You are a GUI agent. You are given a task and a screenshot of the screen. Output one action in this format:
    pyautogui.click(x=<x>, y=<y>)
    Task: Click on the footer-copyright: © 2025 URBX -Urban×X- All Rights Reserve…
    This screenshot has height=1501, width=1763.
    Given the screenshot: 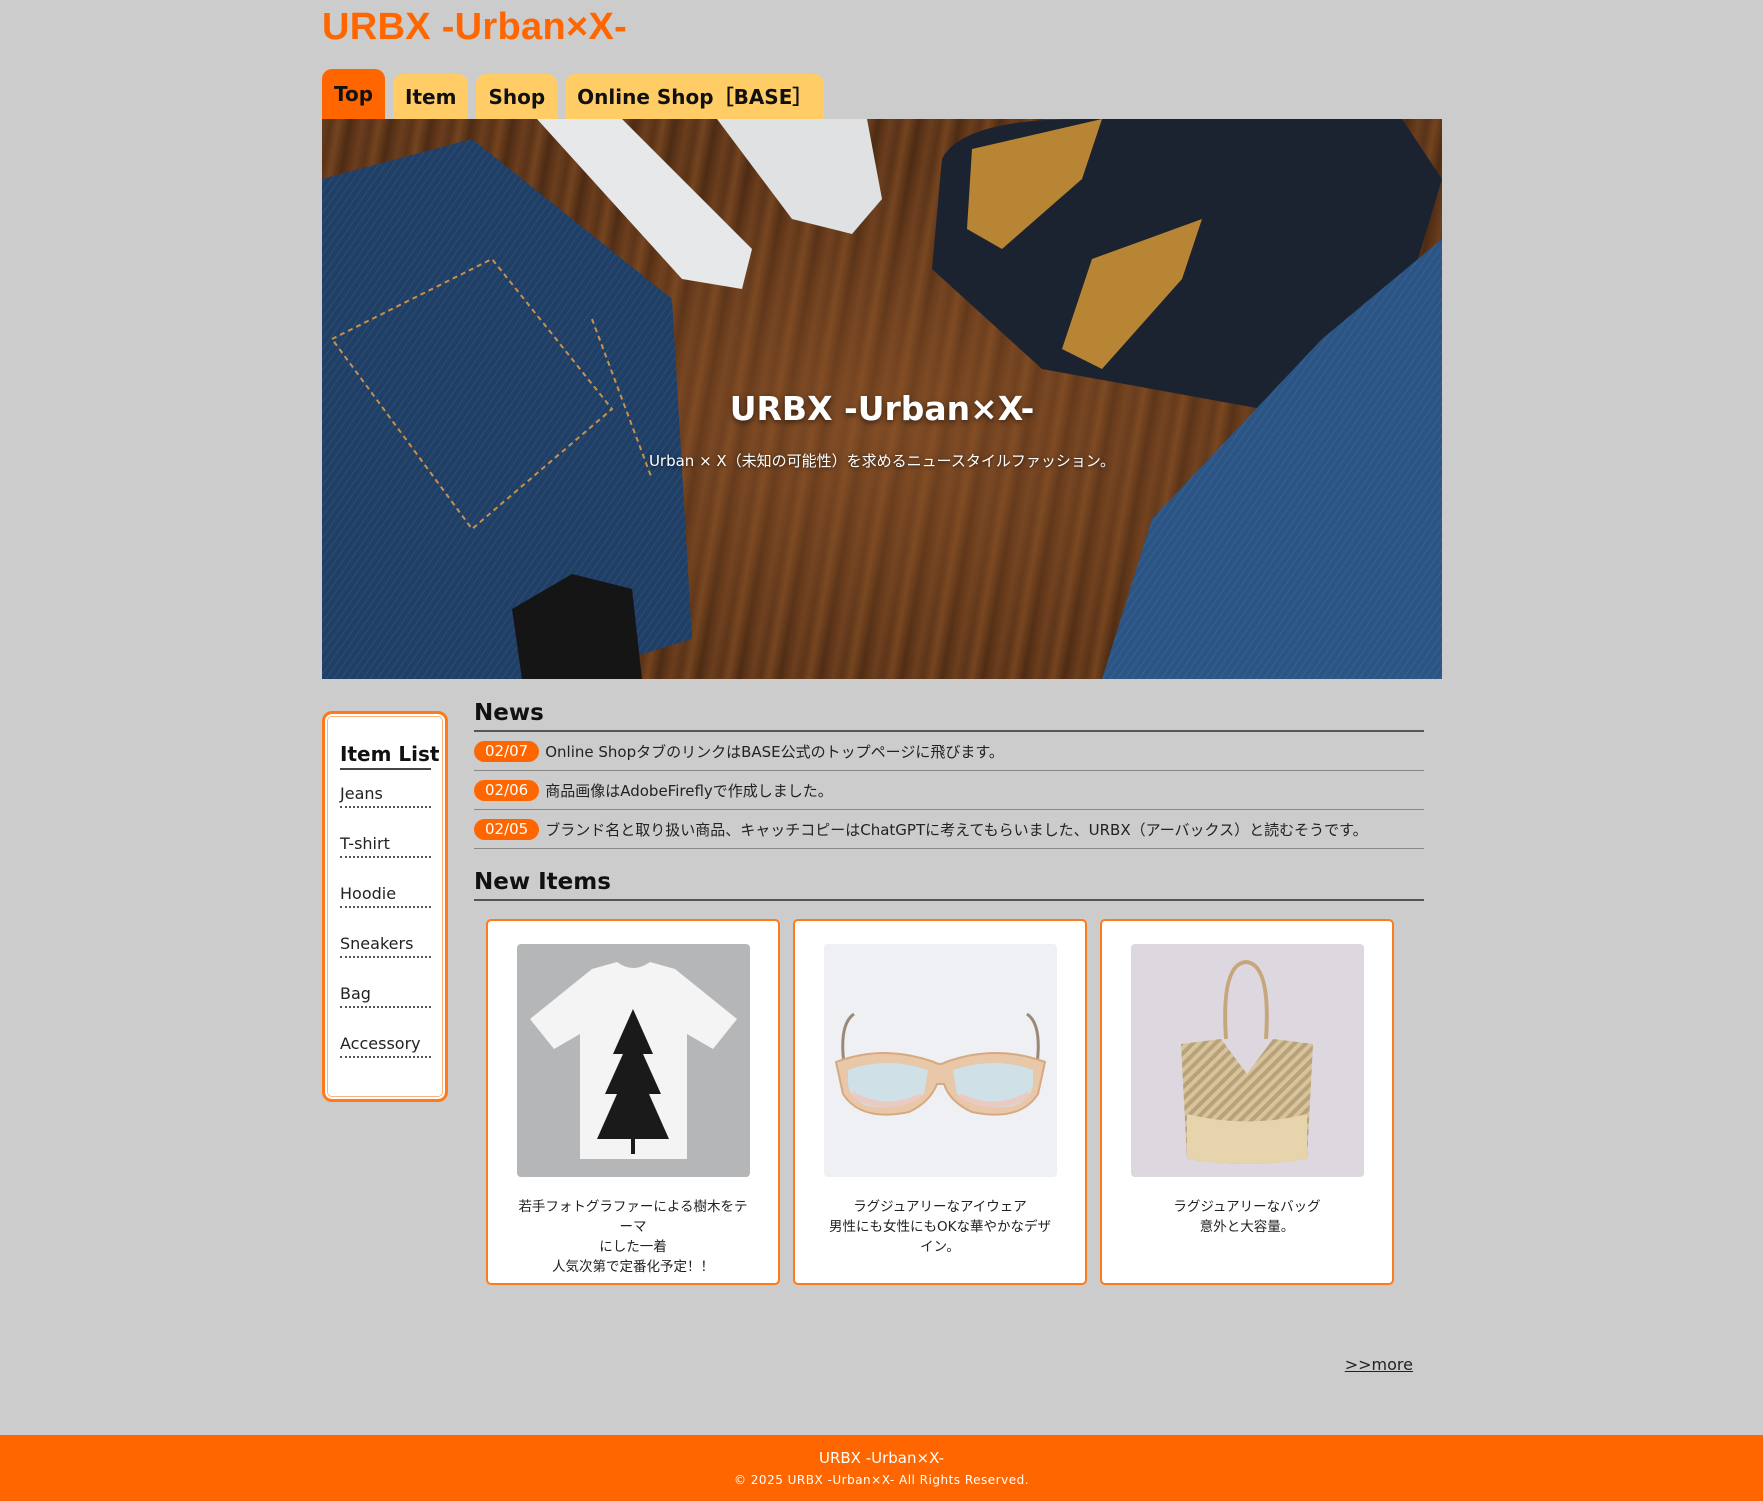 What is the action you would take?
    pyautogui.click(x=881, y=1480)
    